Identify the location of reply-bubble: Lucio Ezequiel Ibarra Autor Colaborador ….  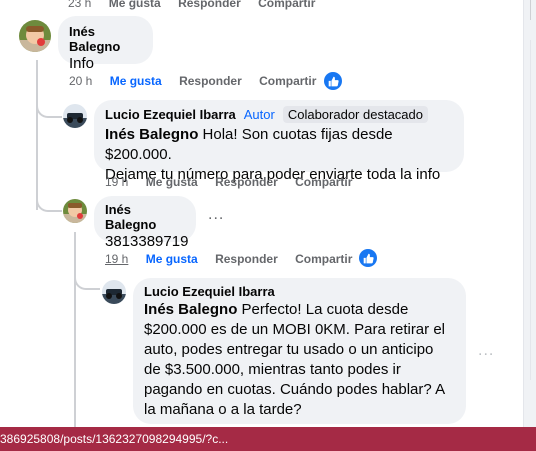
(279, 141).